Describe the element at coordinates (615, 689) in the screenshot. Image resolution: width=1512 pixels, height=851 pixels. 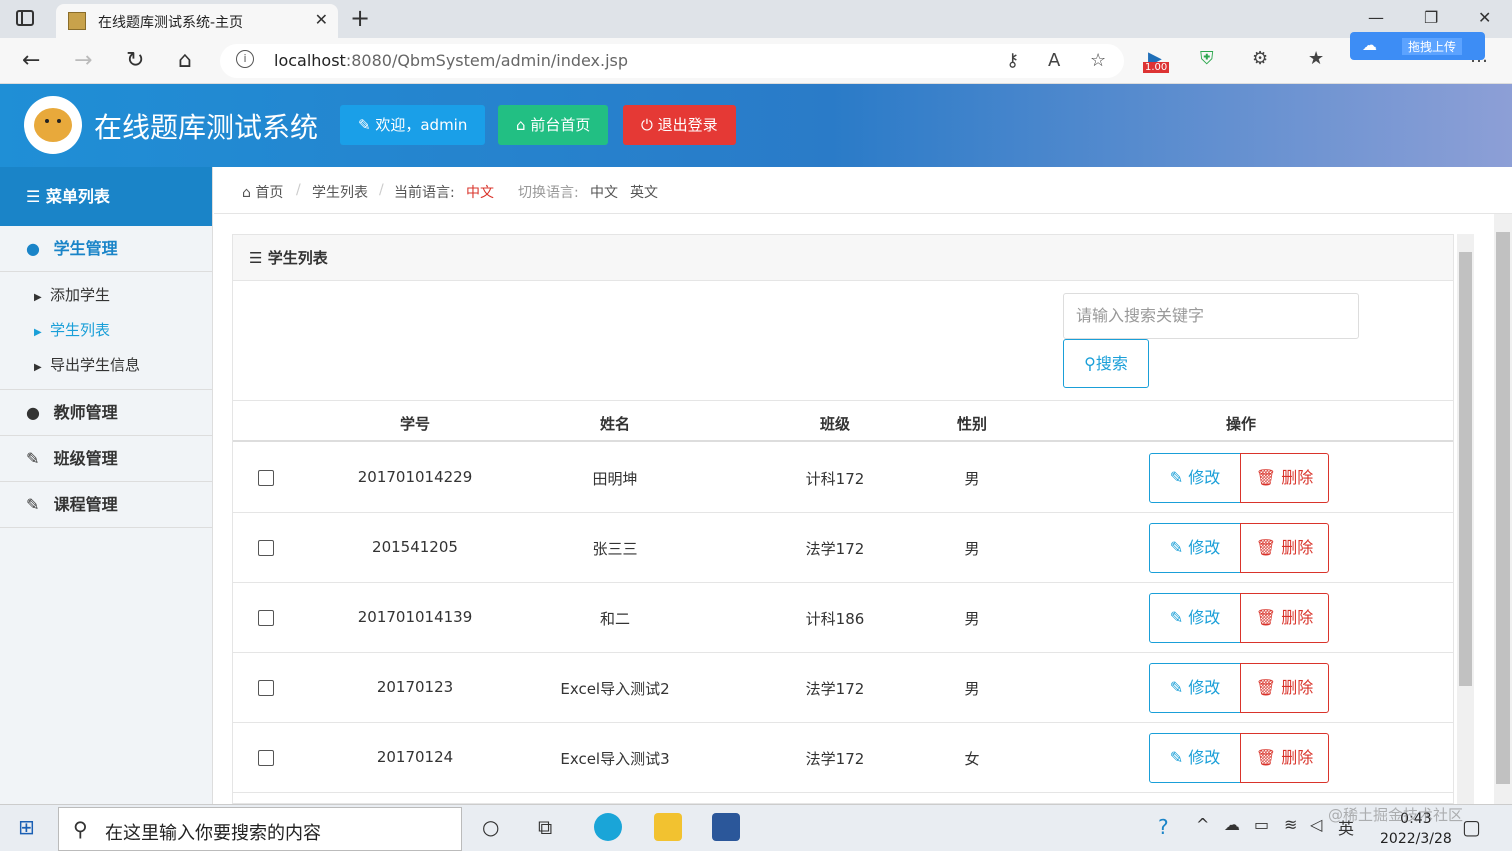
I see `cell-name: Excel导入测试2` at that location.